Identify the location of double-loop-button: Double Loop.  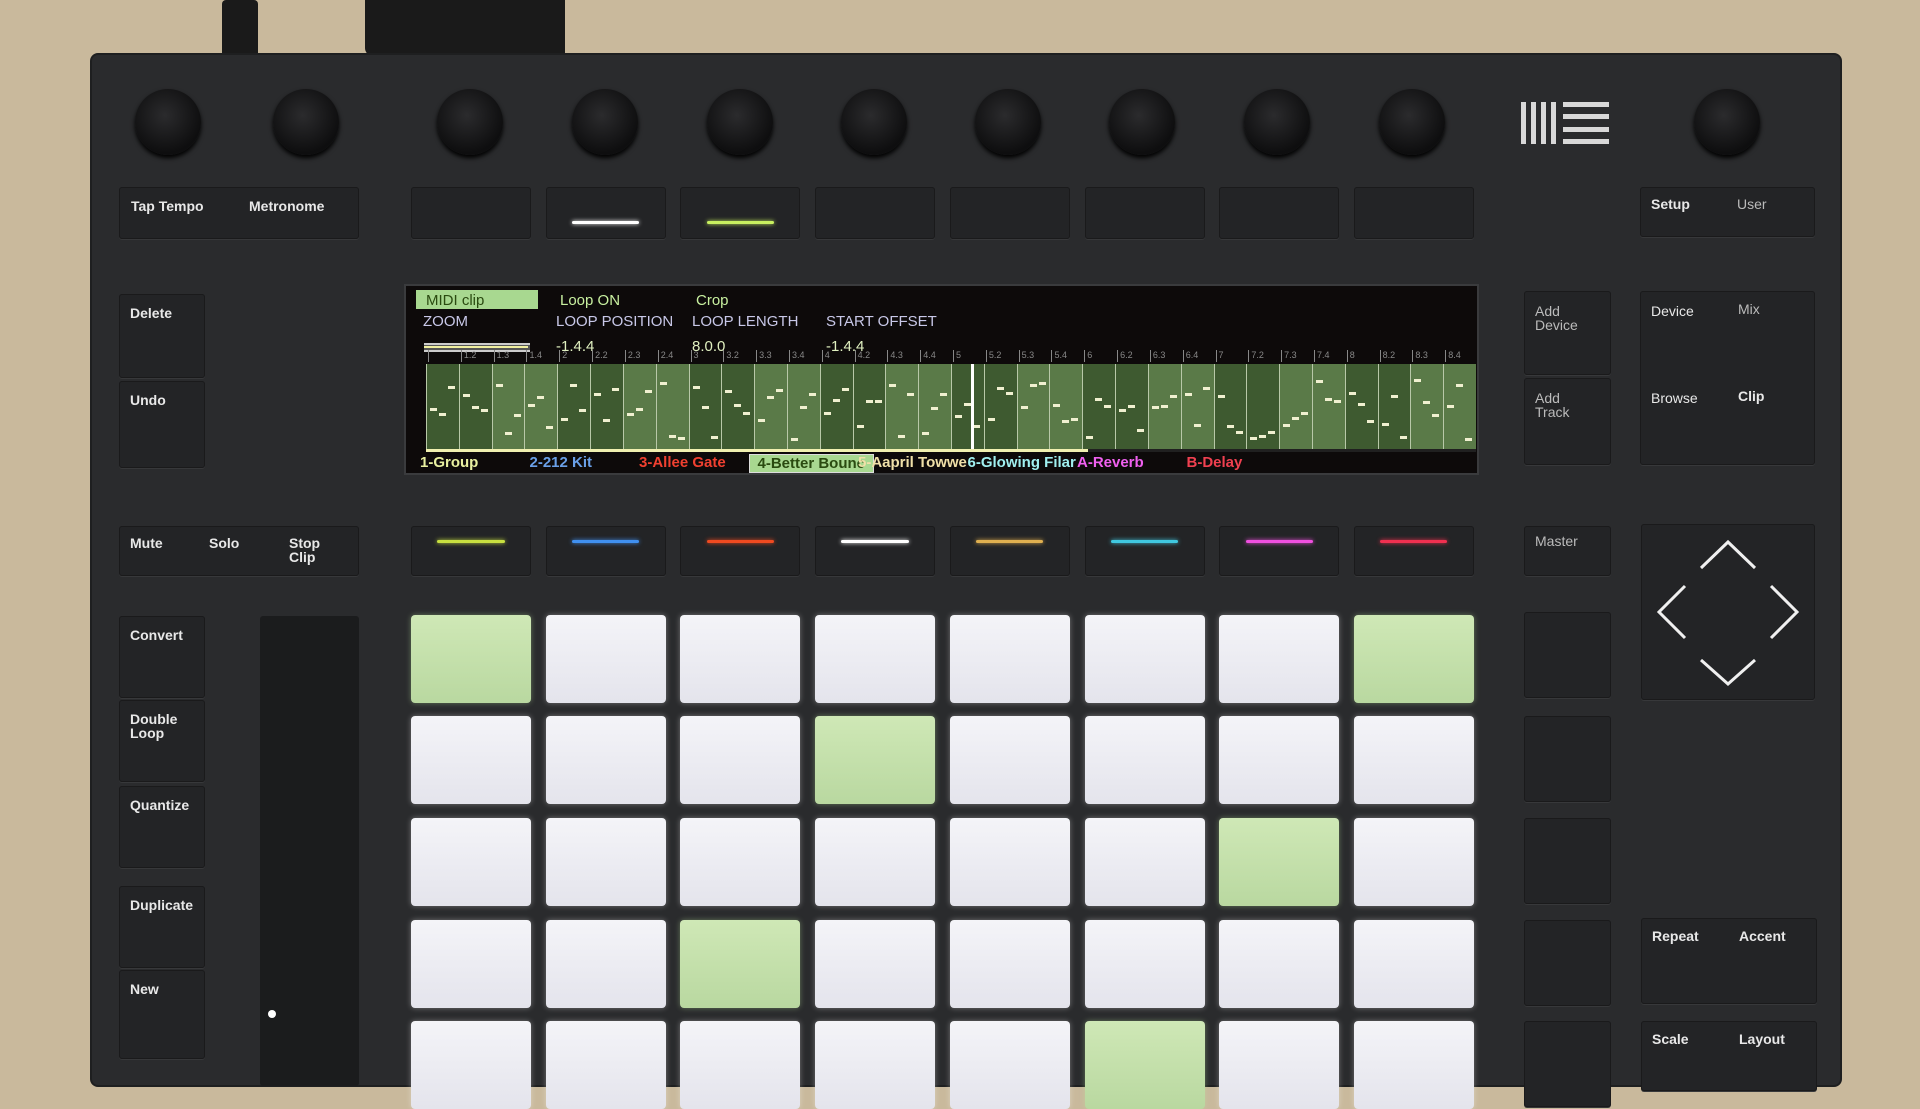
(162, 741).